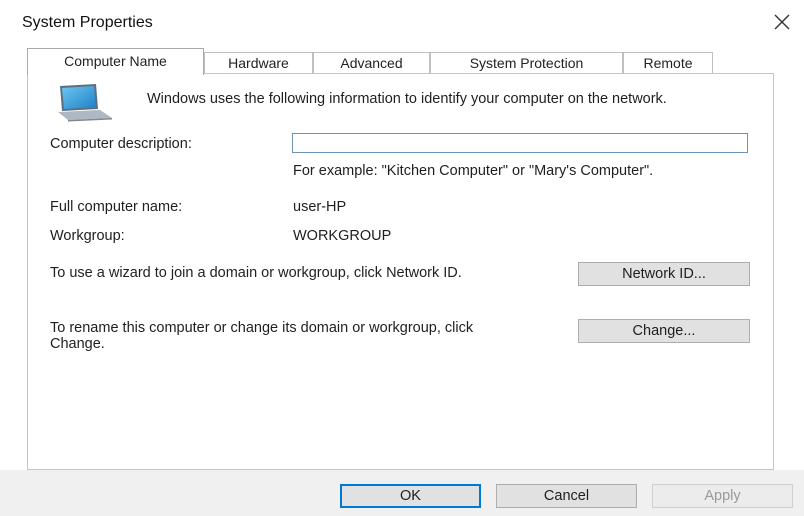  I want to click on window-title: System Properties, so click(87, 22).